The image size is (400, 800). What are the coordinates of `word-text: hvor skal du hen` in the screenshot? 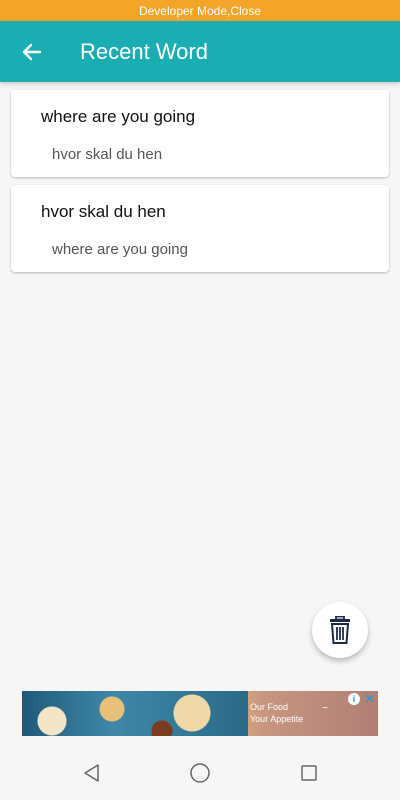 It's located at (103, 211).